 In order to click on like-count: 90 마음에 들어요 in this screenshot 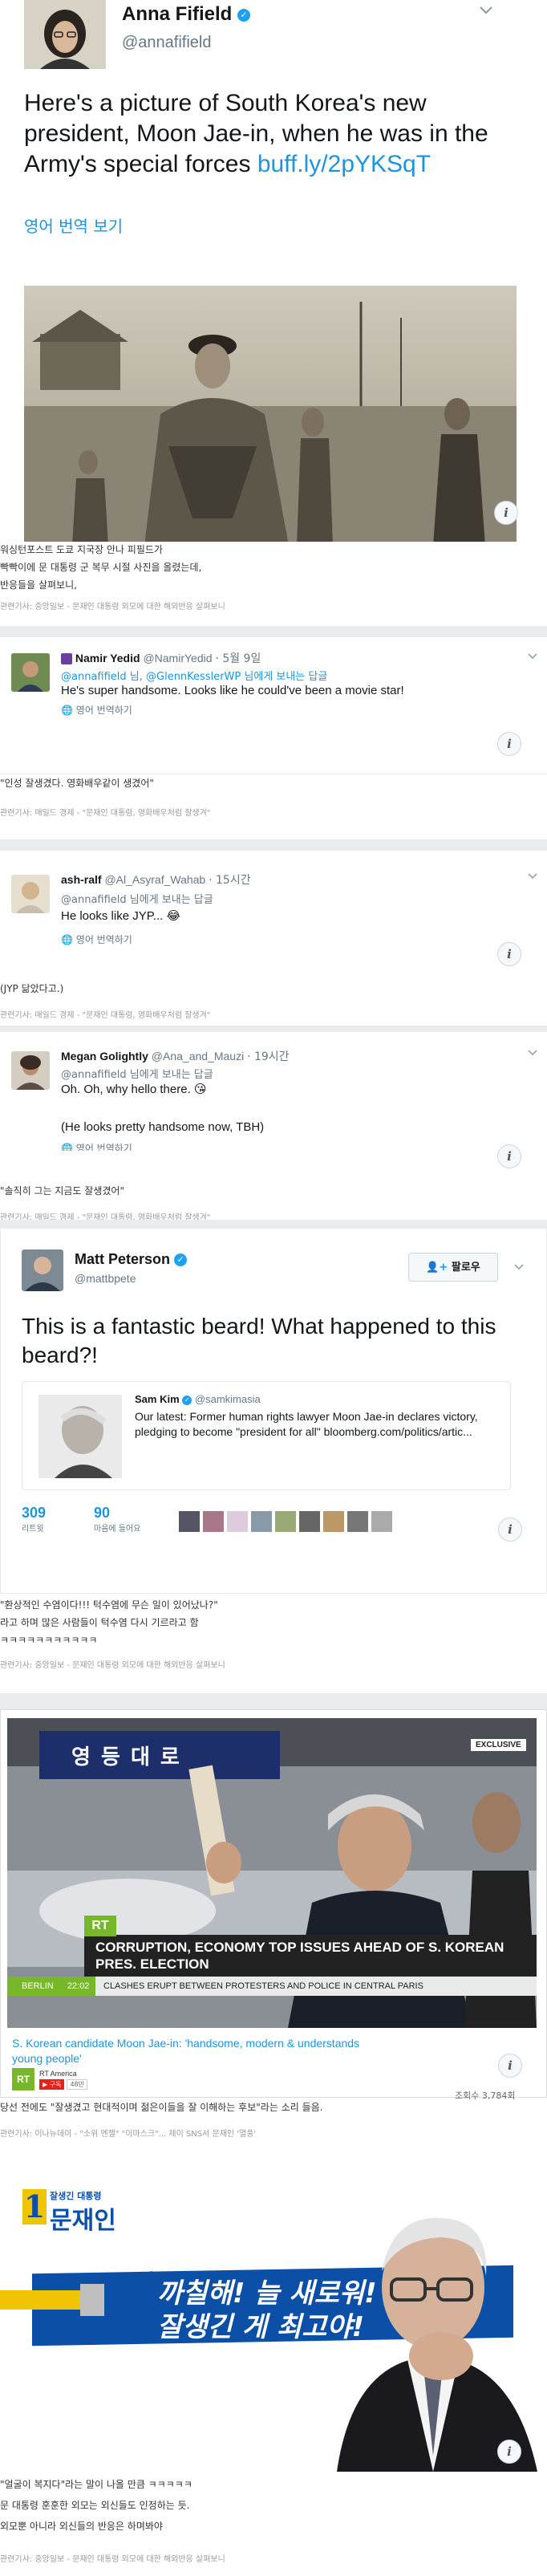, I will do `click(117, 1519)`.